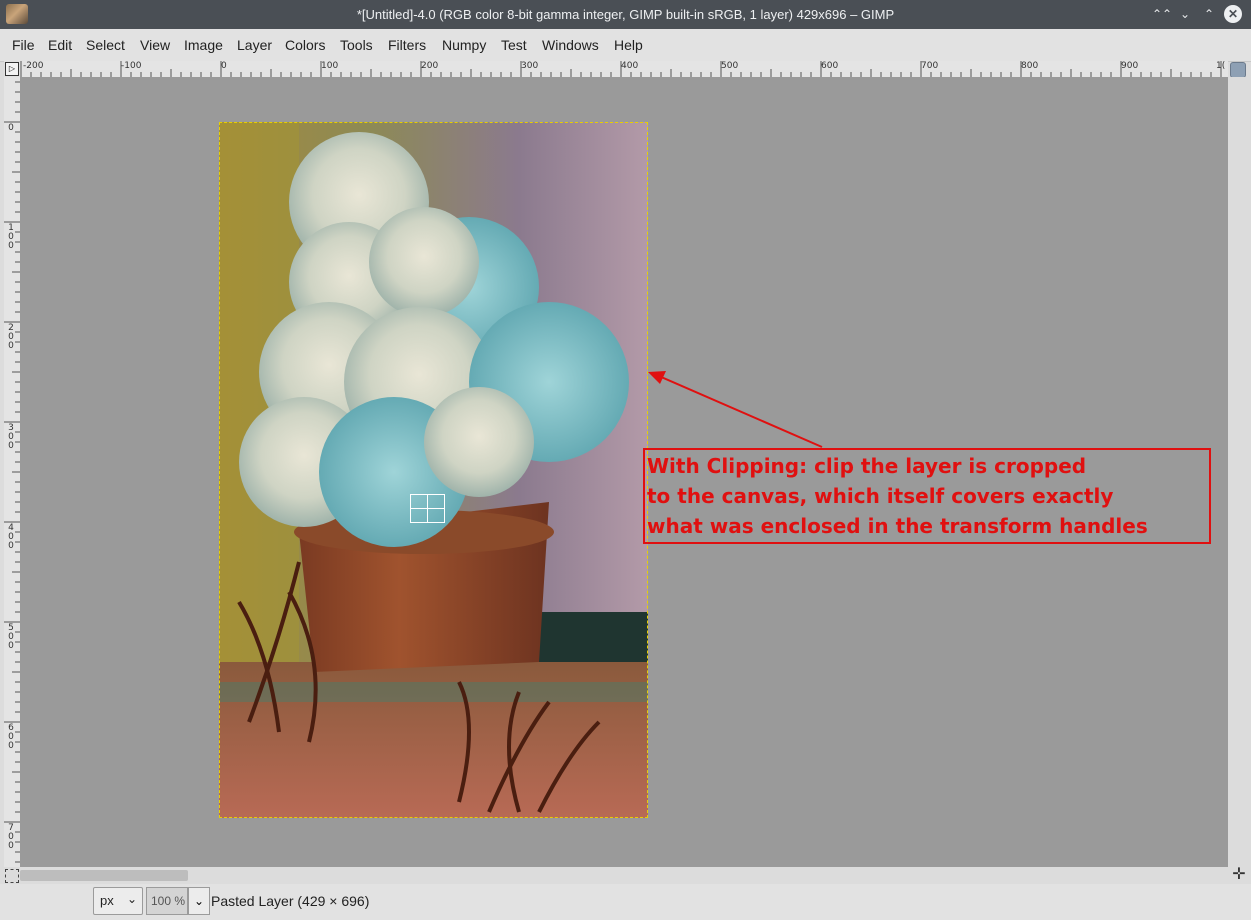 Image resolution: width=1251 pixels, height=920 pixels. I want to click on hruler-label: 200, so click(430, 66).